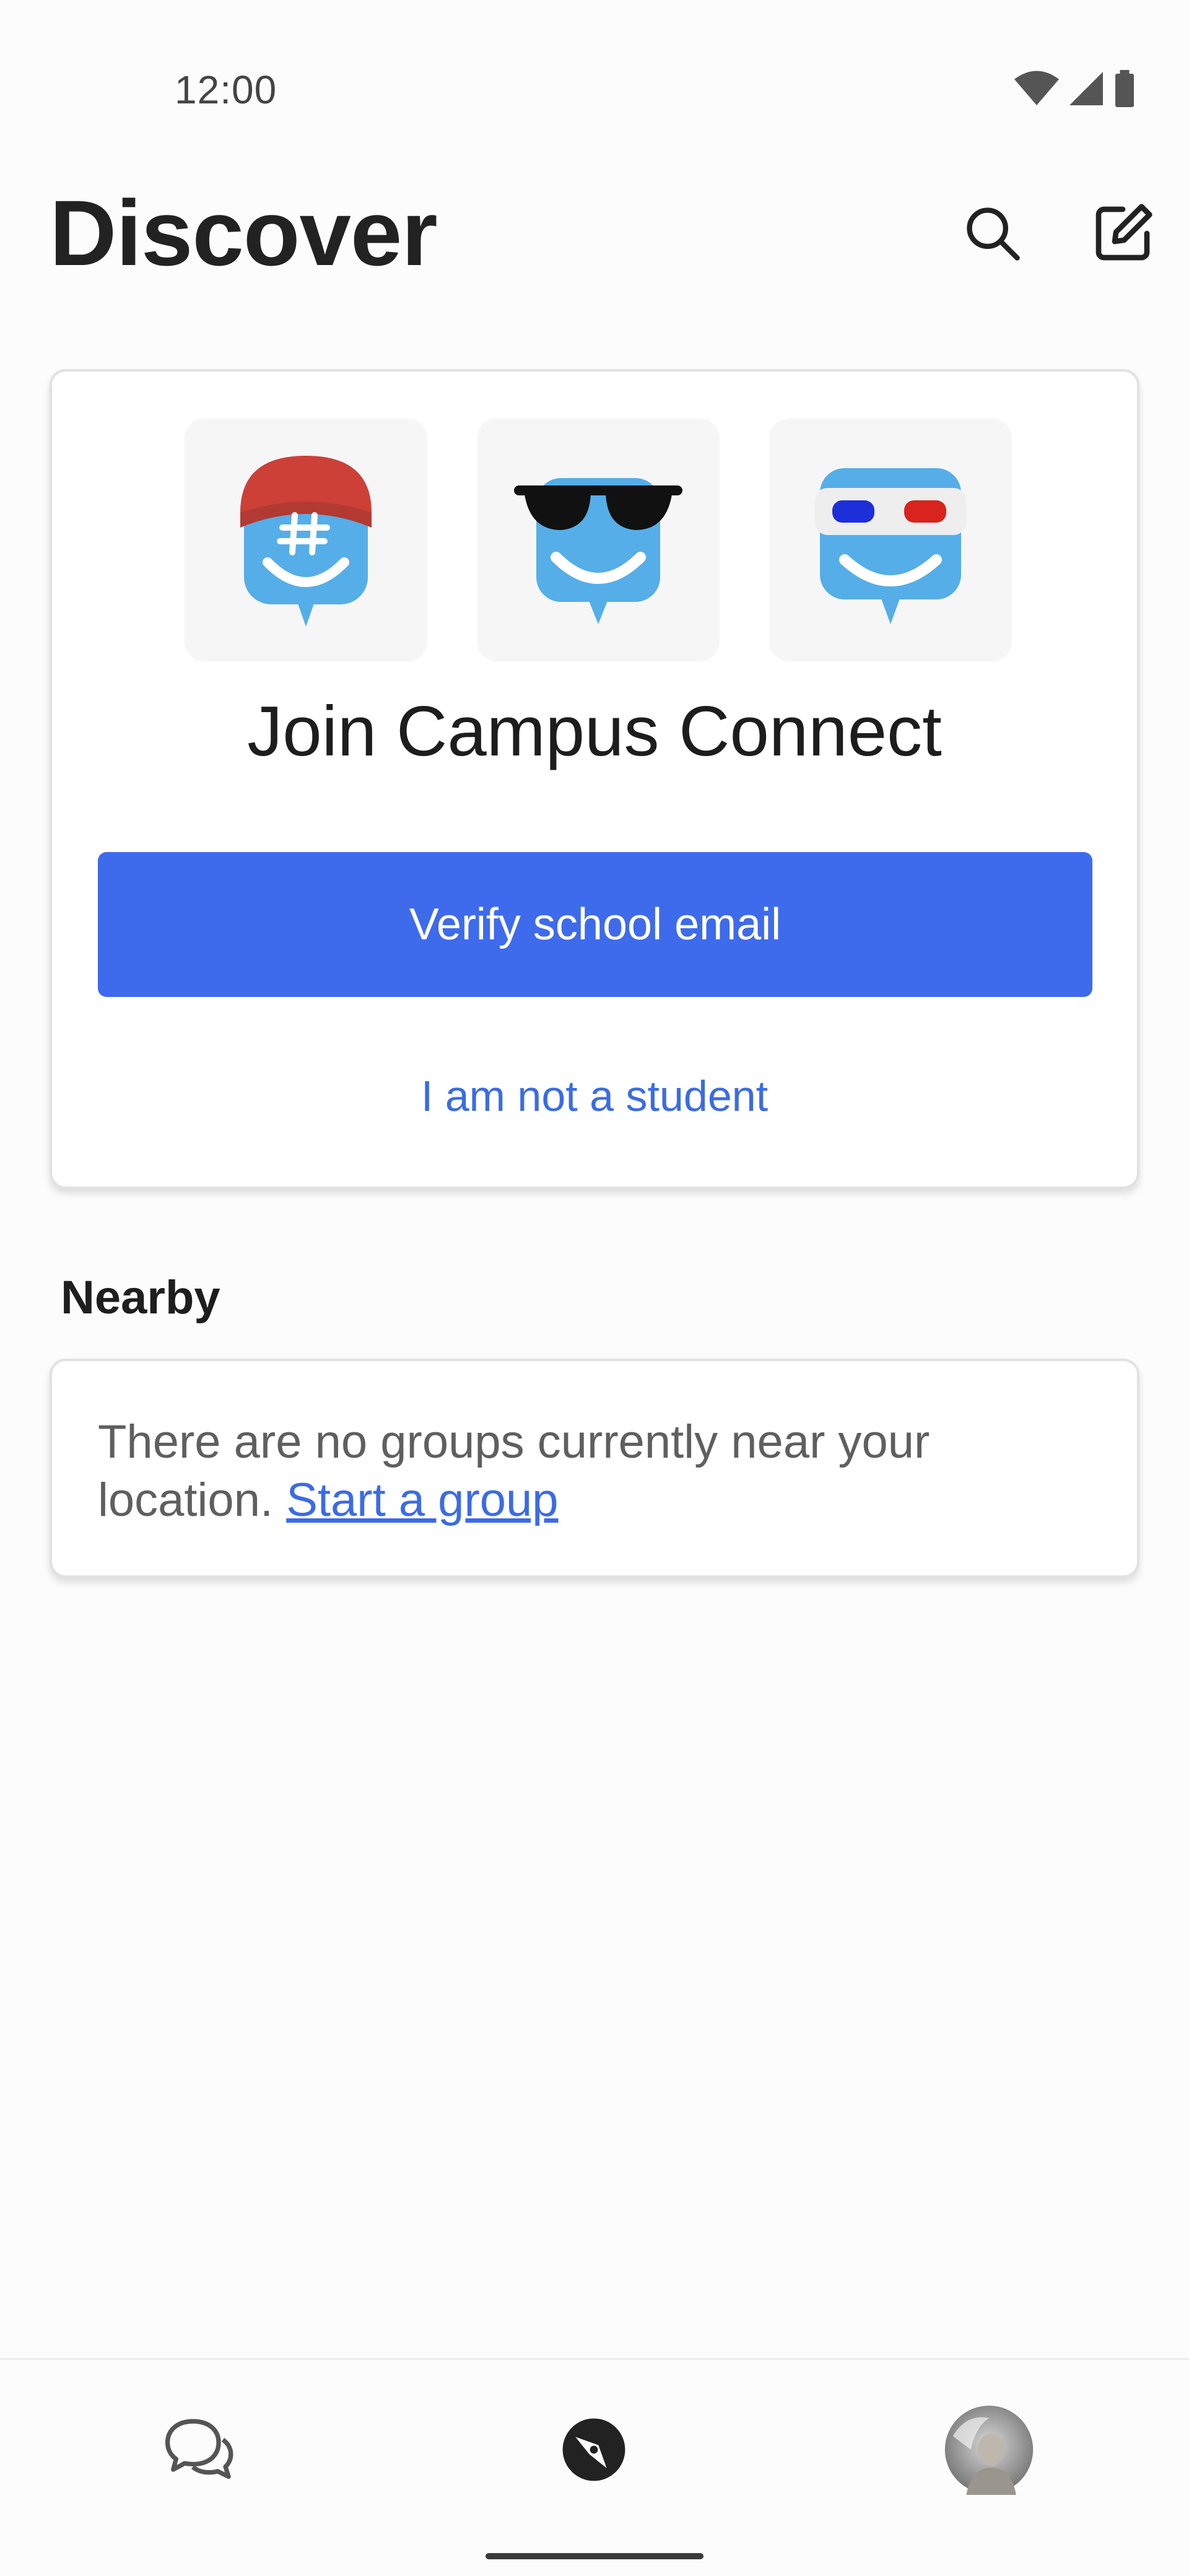 This screenshot has height=2576, width=1189. I want to click on mascot-avatars, so click(598, 540).